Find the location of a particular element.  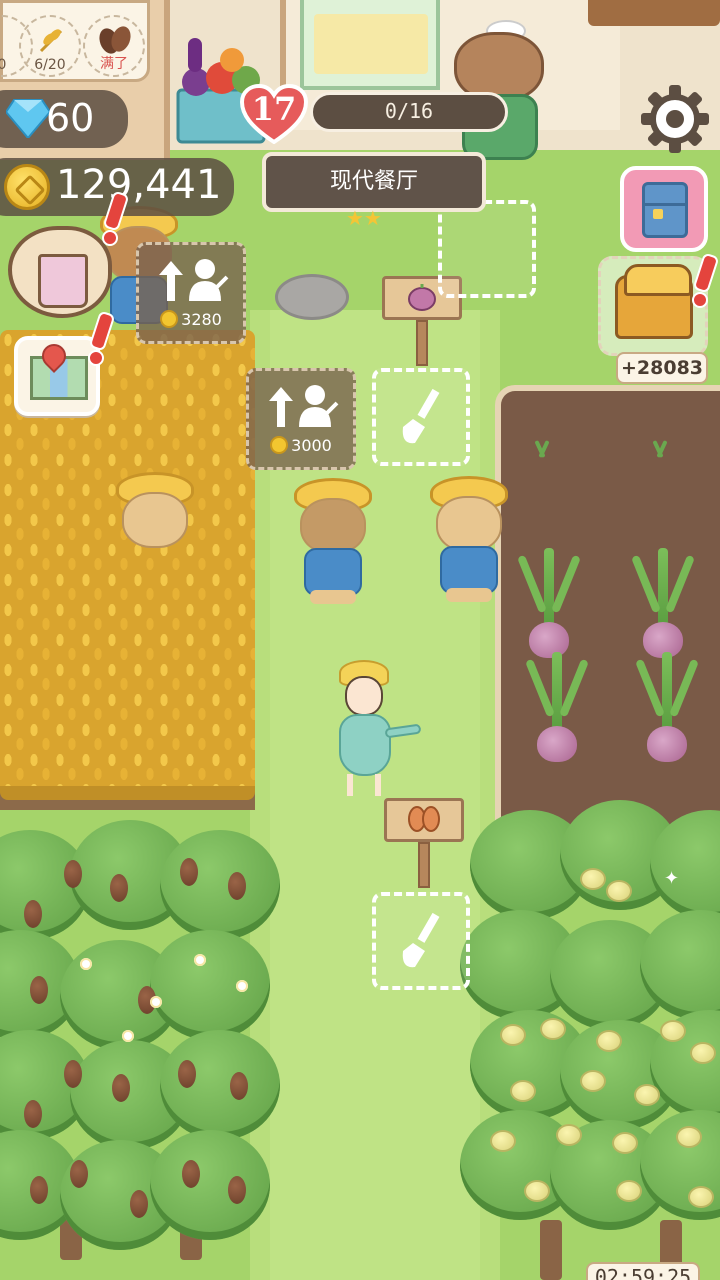

girl-head is located at coordinates (364, 696).